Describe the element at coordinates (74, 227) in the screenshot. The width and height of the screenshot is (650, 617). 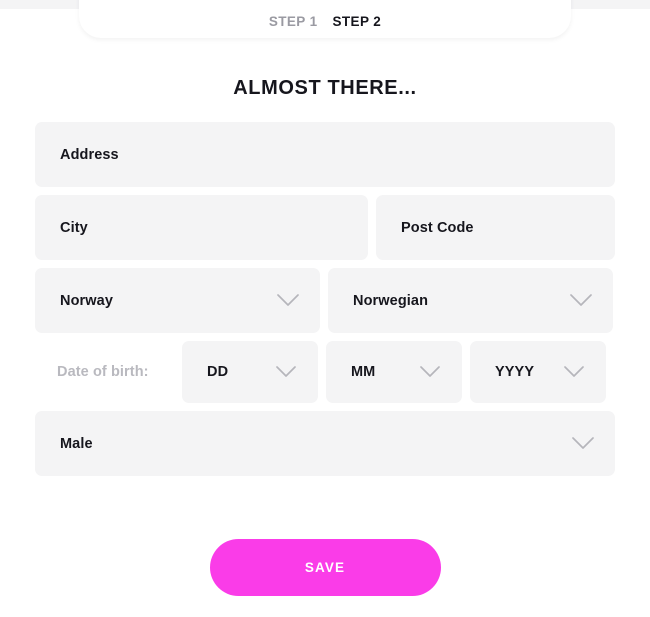
I see `city-field-value: City` at that location.